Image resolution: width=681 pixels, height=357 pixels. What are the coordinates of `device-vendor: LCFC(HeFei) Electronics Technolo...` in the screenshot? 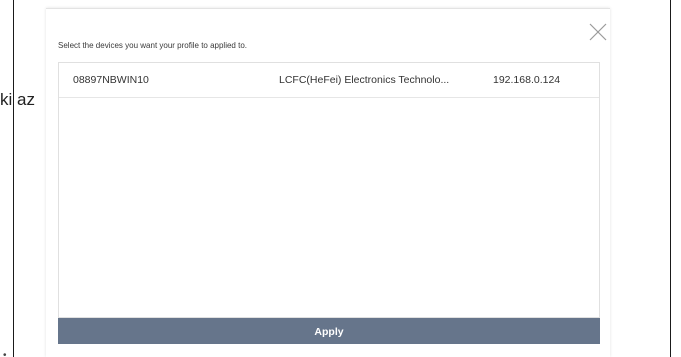 It's located at (364, 80).